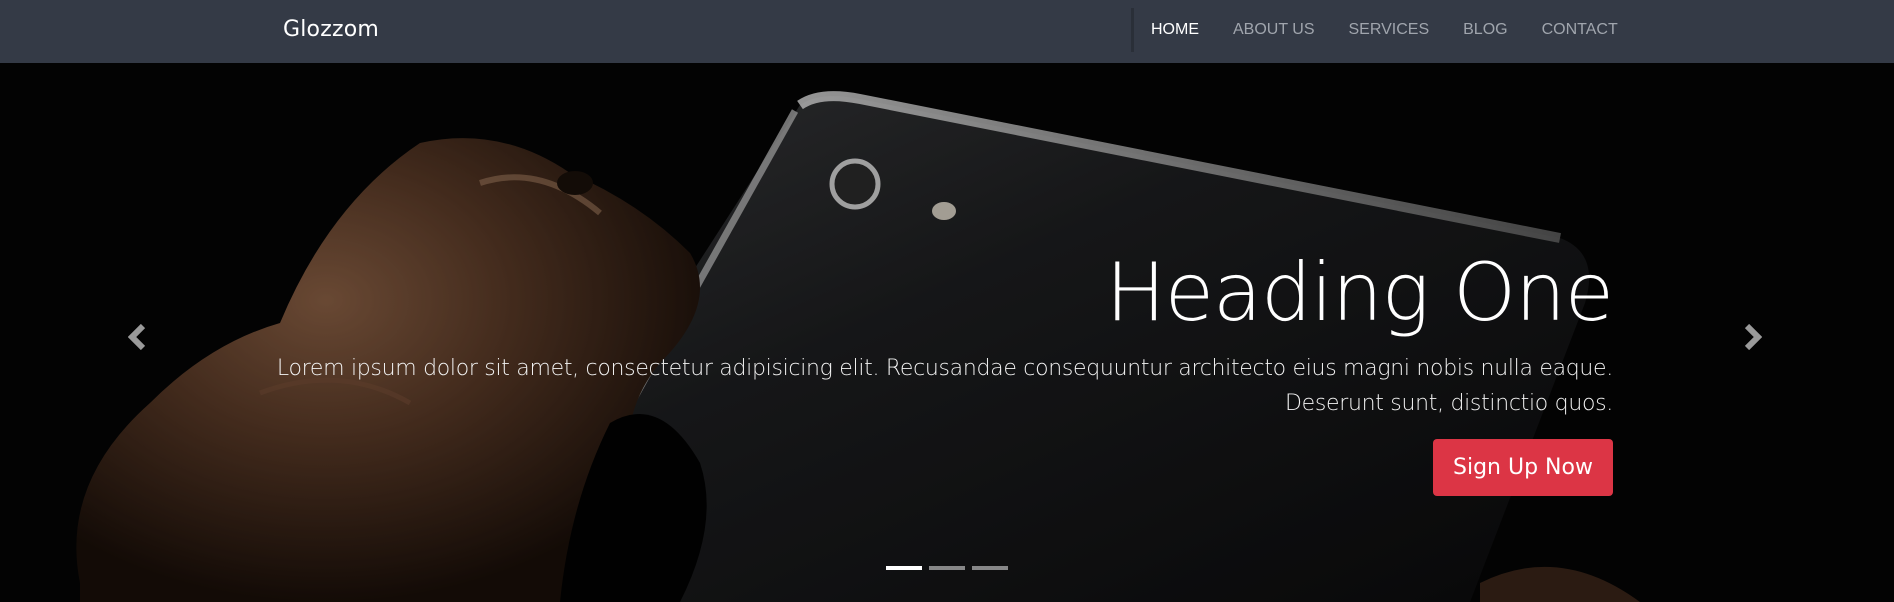 This screenshot has height=602, width=1894. Describe the element at coordinates (1274, 30) in the screenshot. I see `nav-link-about: ABOUT US` at that location.